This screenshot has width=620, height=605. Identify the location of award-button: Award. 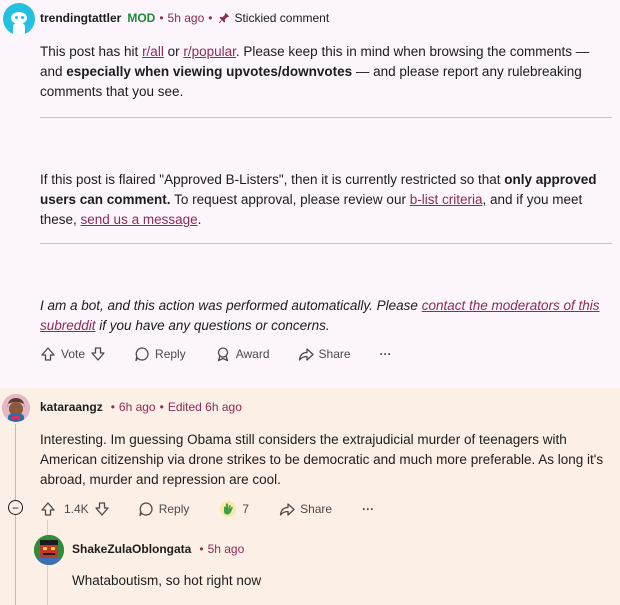
(242, 354).